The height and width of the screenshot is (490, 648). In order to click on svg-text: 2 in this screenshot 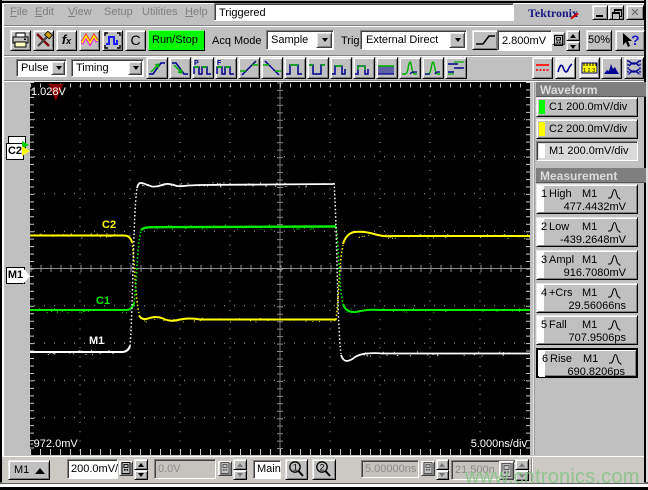, I will do `click(322, 468)`.